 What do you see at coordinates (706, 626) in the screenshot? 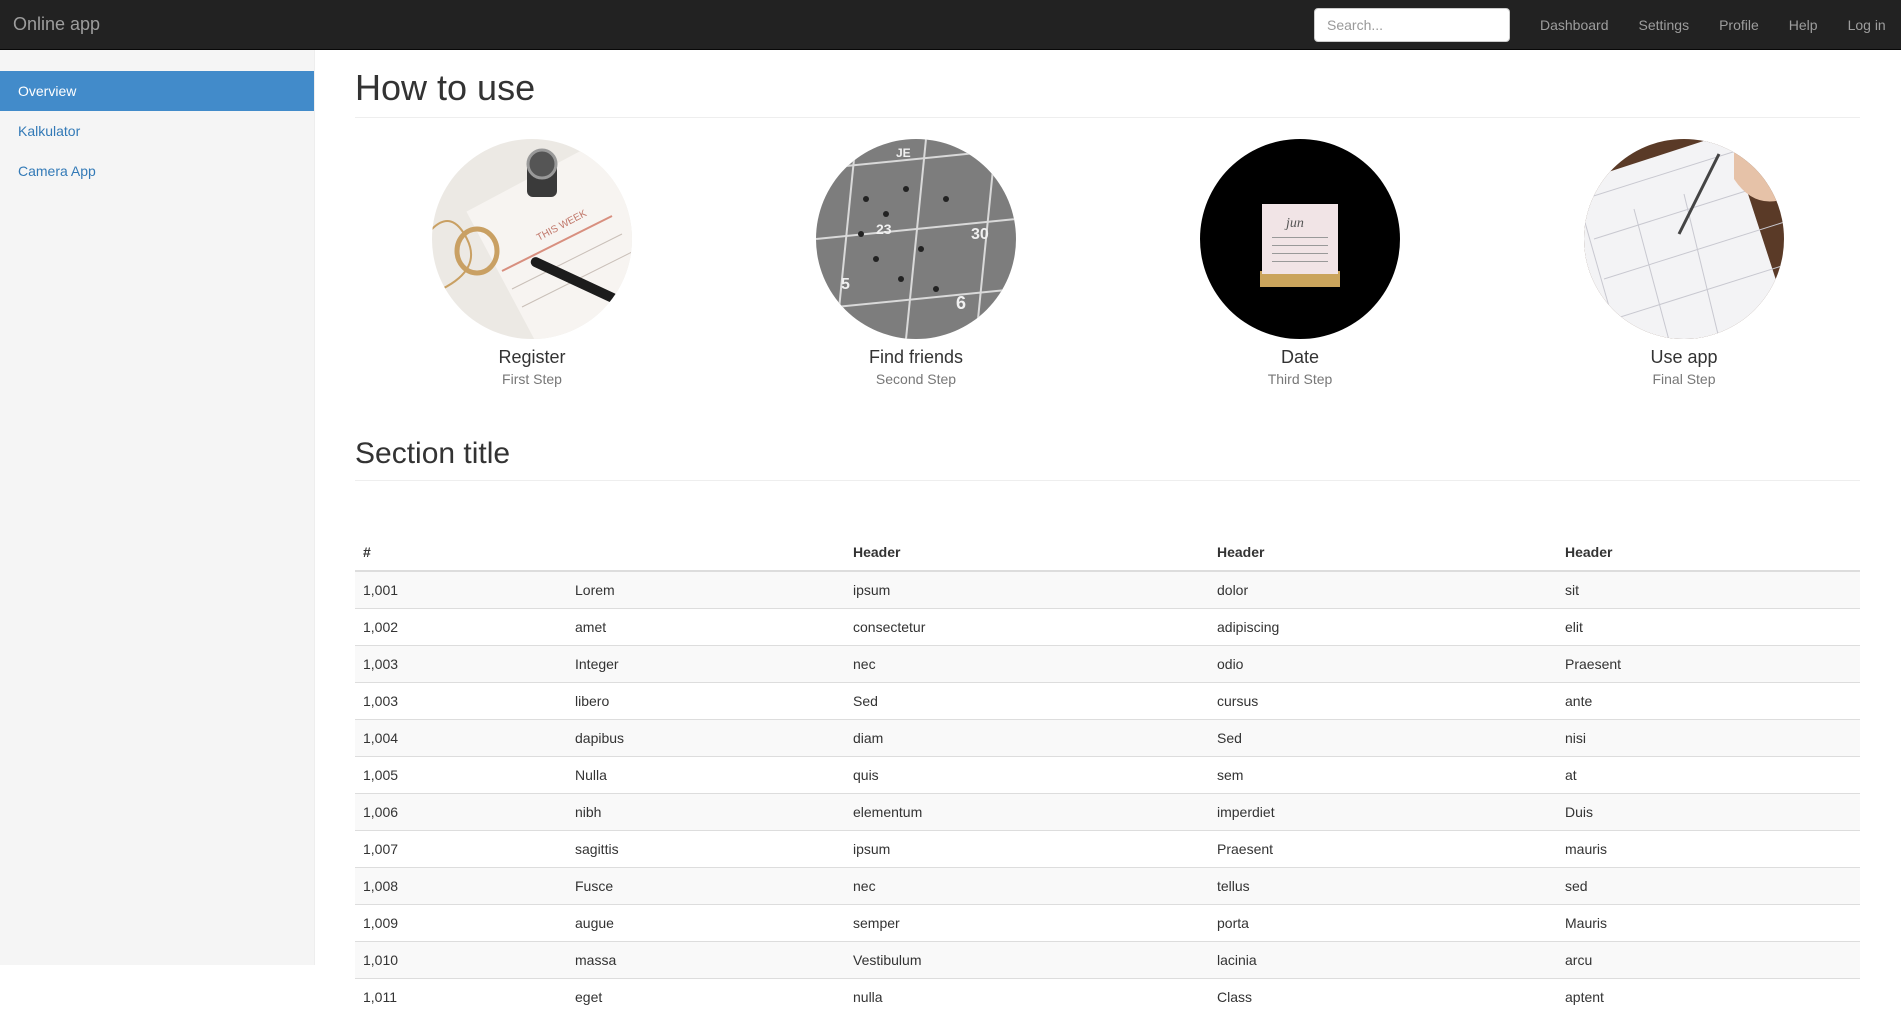
I see `table-cell: amet` at bounding box center [706, 626].